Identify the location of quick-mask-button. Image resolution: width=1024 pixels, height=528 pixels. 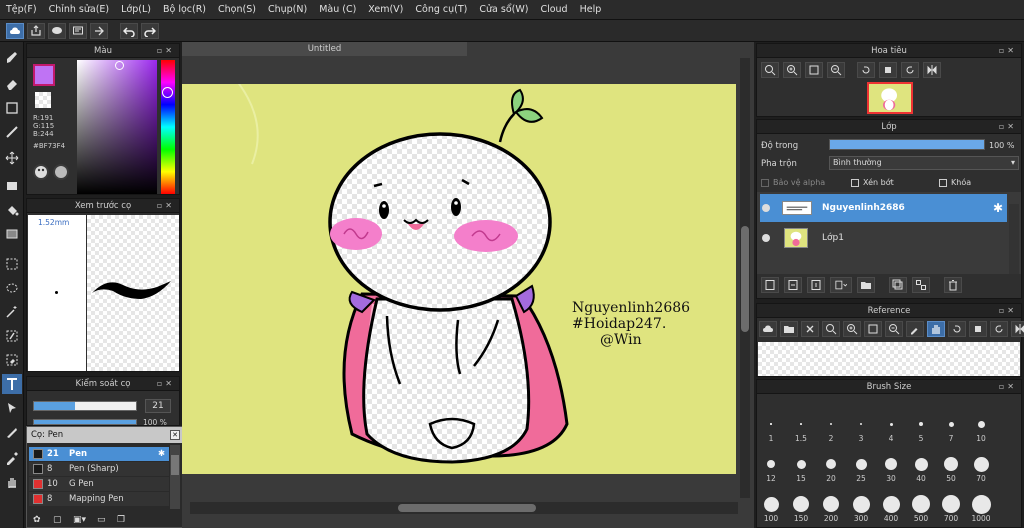
(15, 30).